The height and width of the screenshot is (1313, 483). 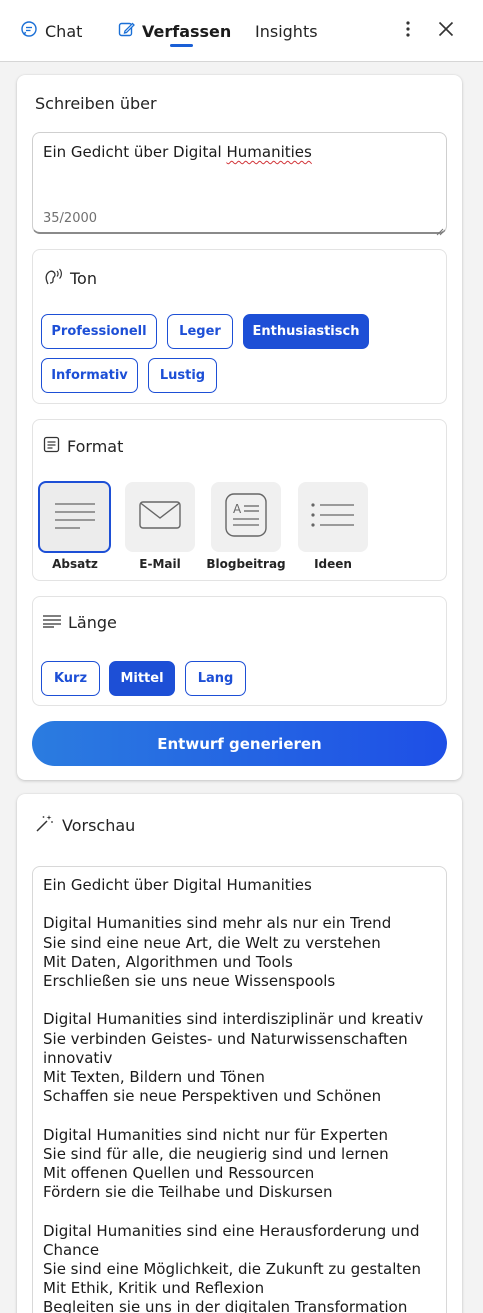 I want to click on format-option-blog-post: A, so click(x=246, y=517).